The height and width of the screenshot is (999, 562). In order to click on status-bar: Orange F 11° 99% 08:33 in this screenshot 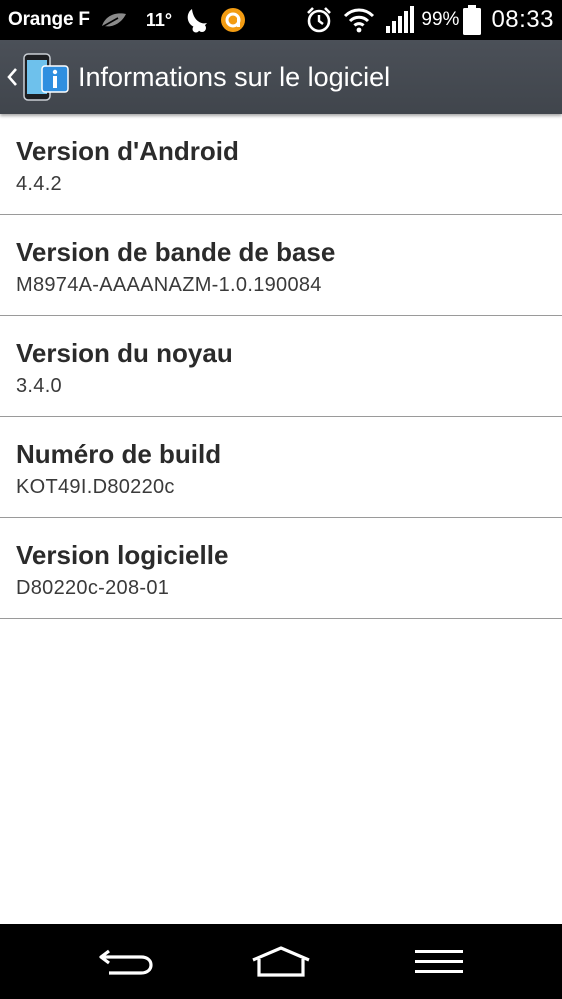, I will do `click(281, 20)`.